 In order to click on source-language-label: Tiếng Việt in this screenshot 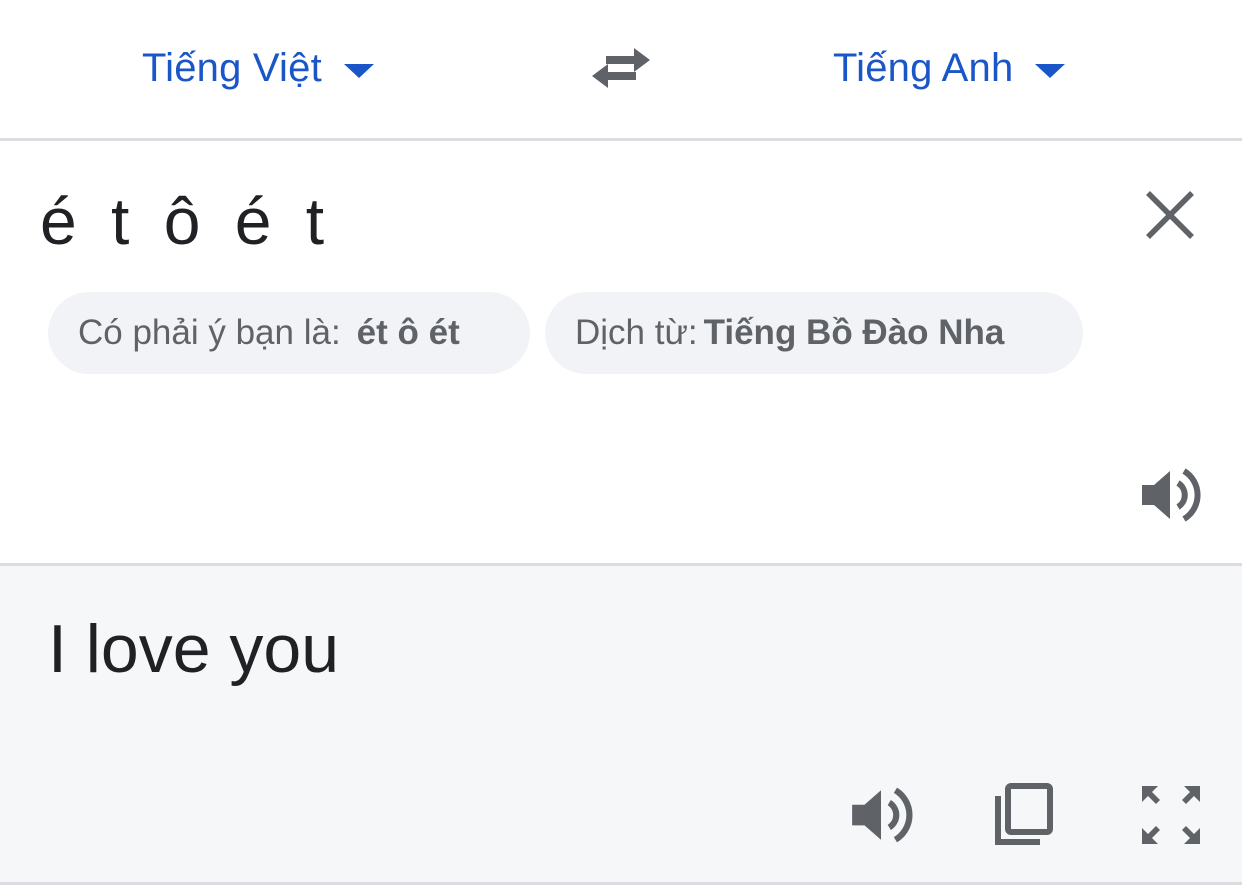, I will do `click(232, 67)`.